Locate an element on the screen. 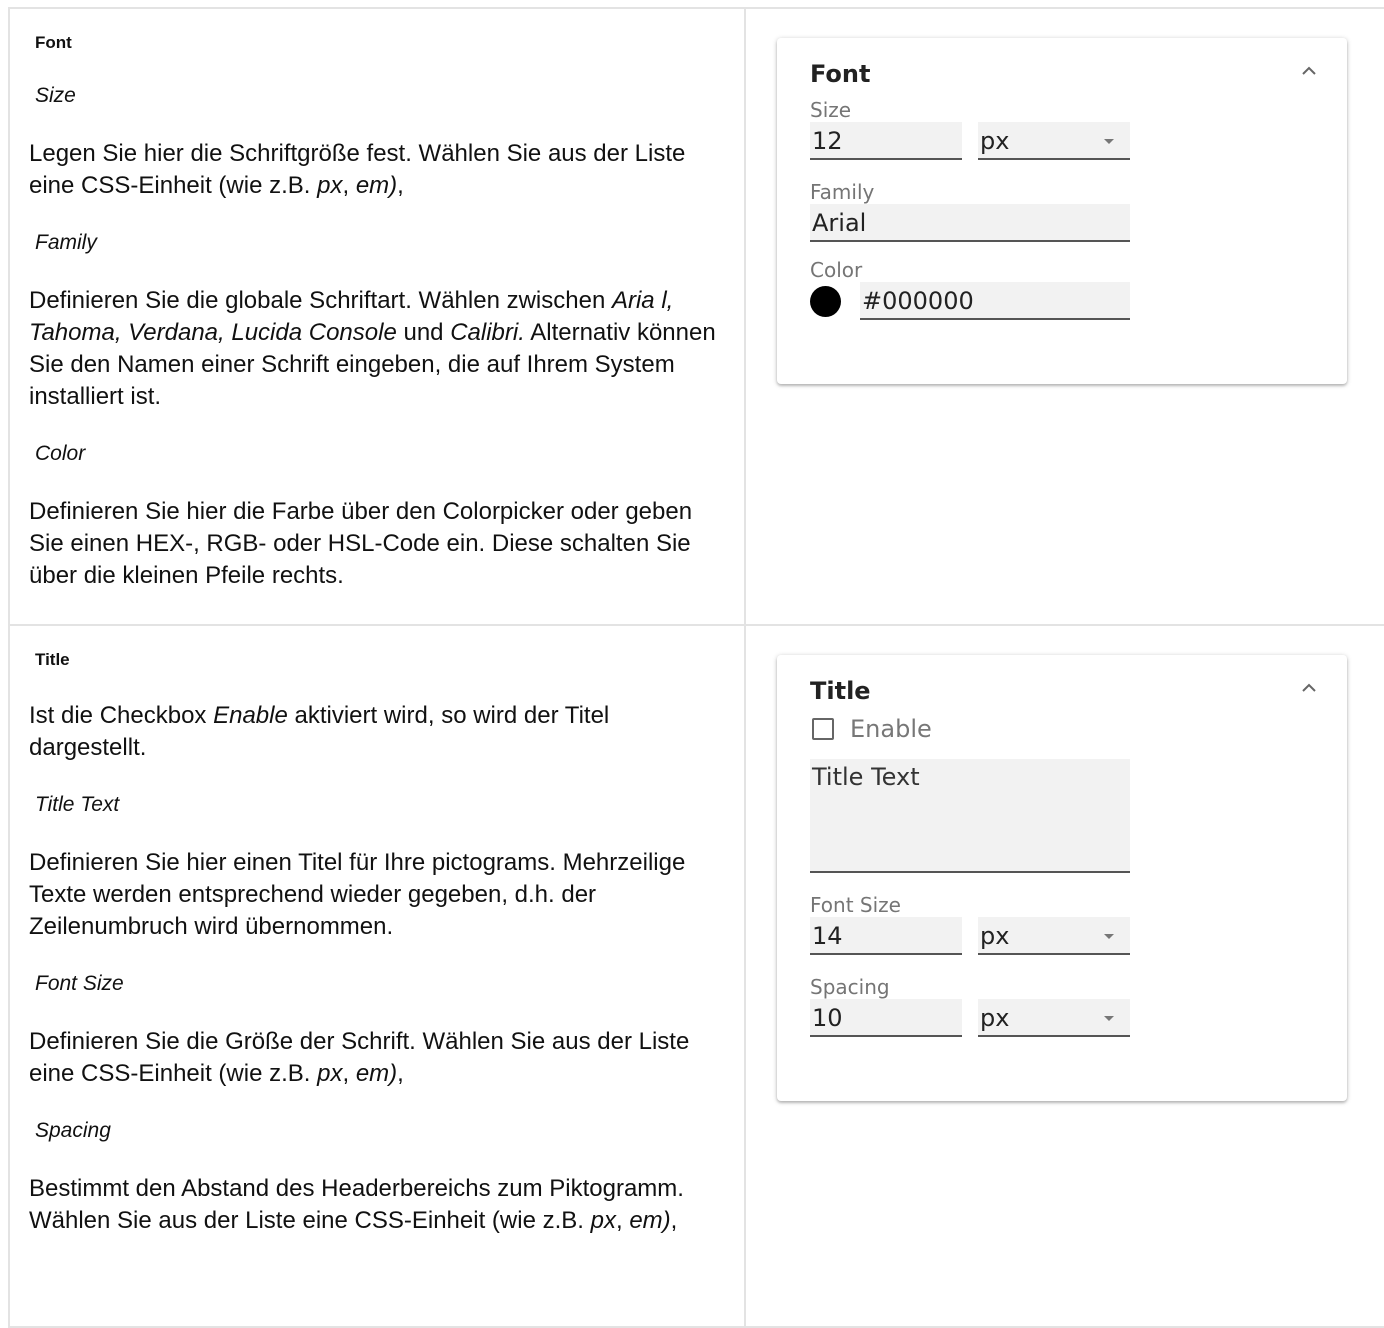 The width and height of the screenshot is (1384, 1328). card-title: Font is located at coordinates (840, 74).